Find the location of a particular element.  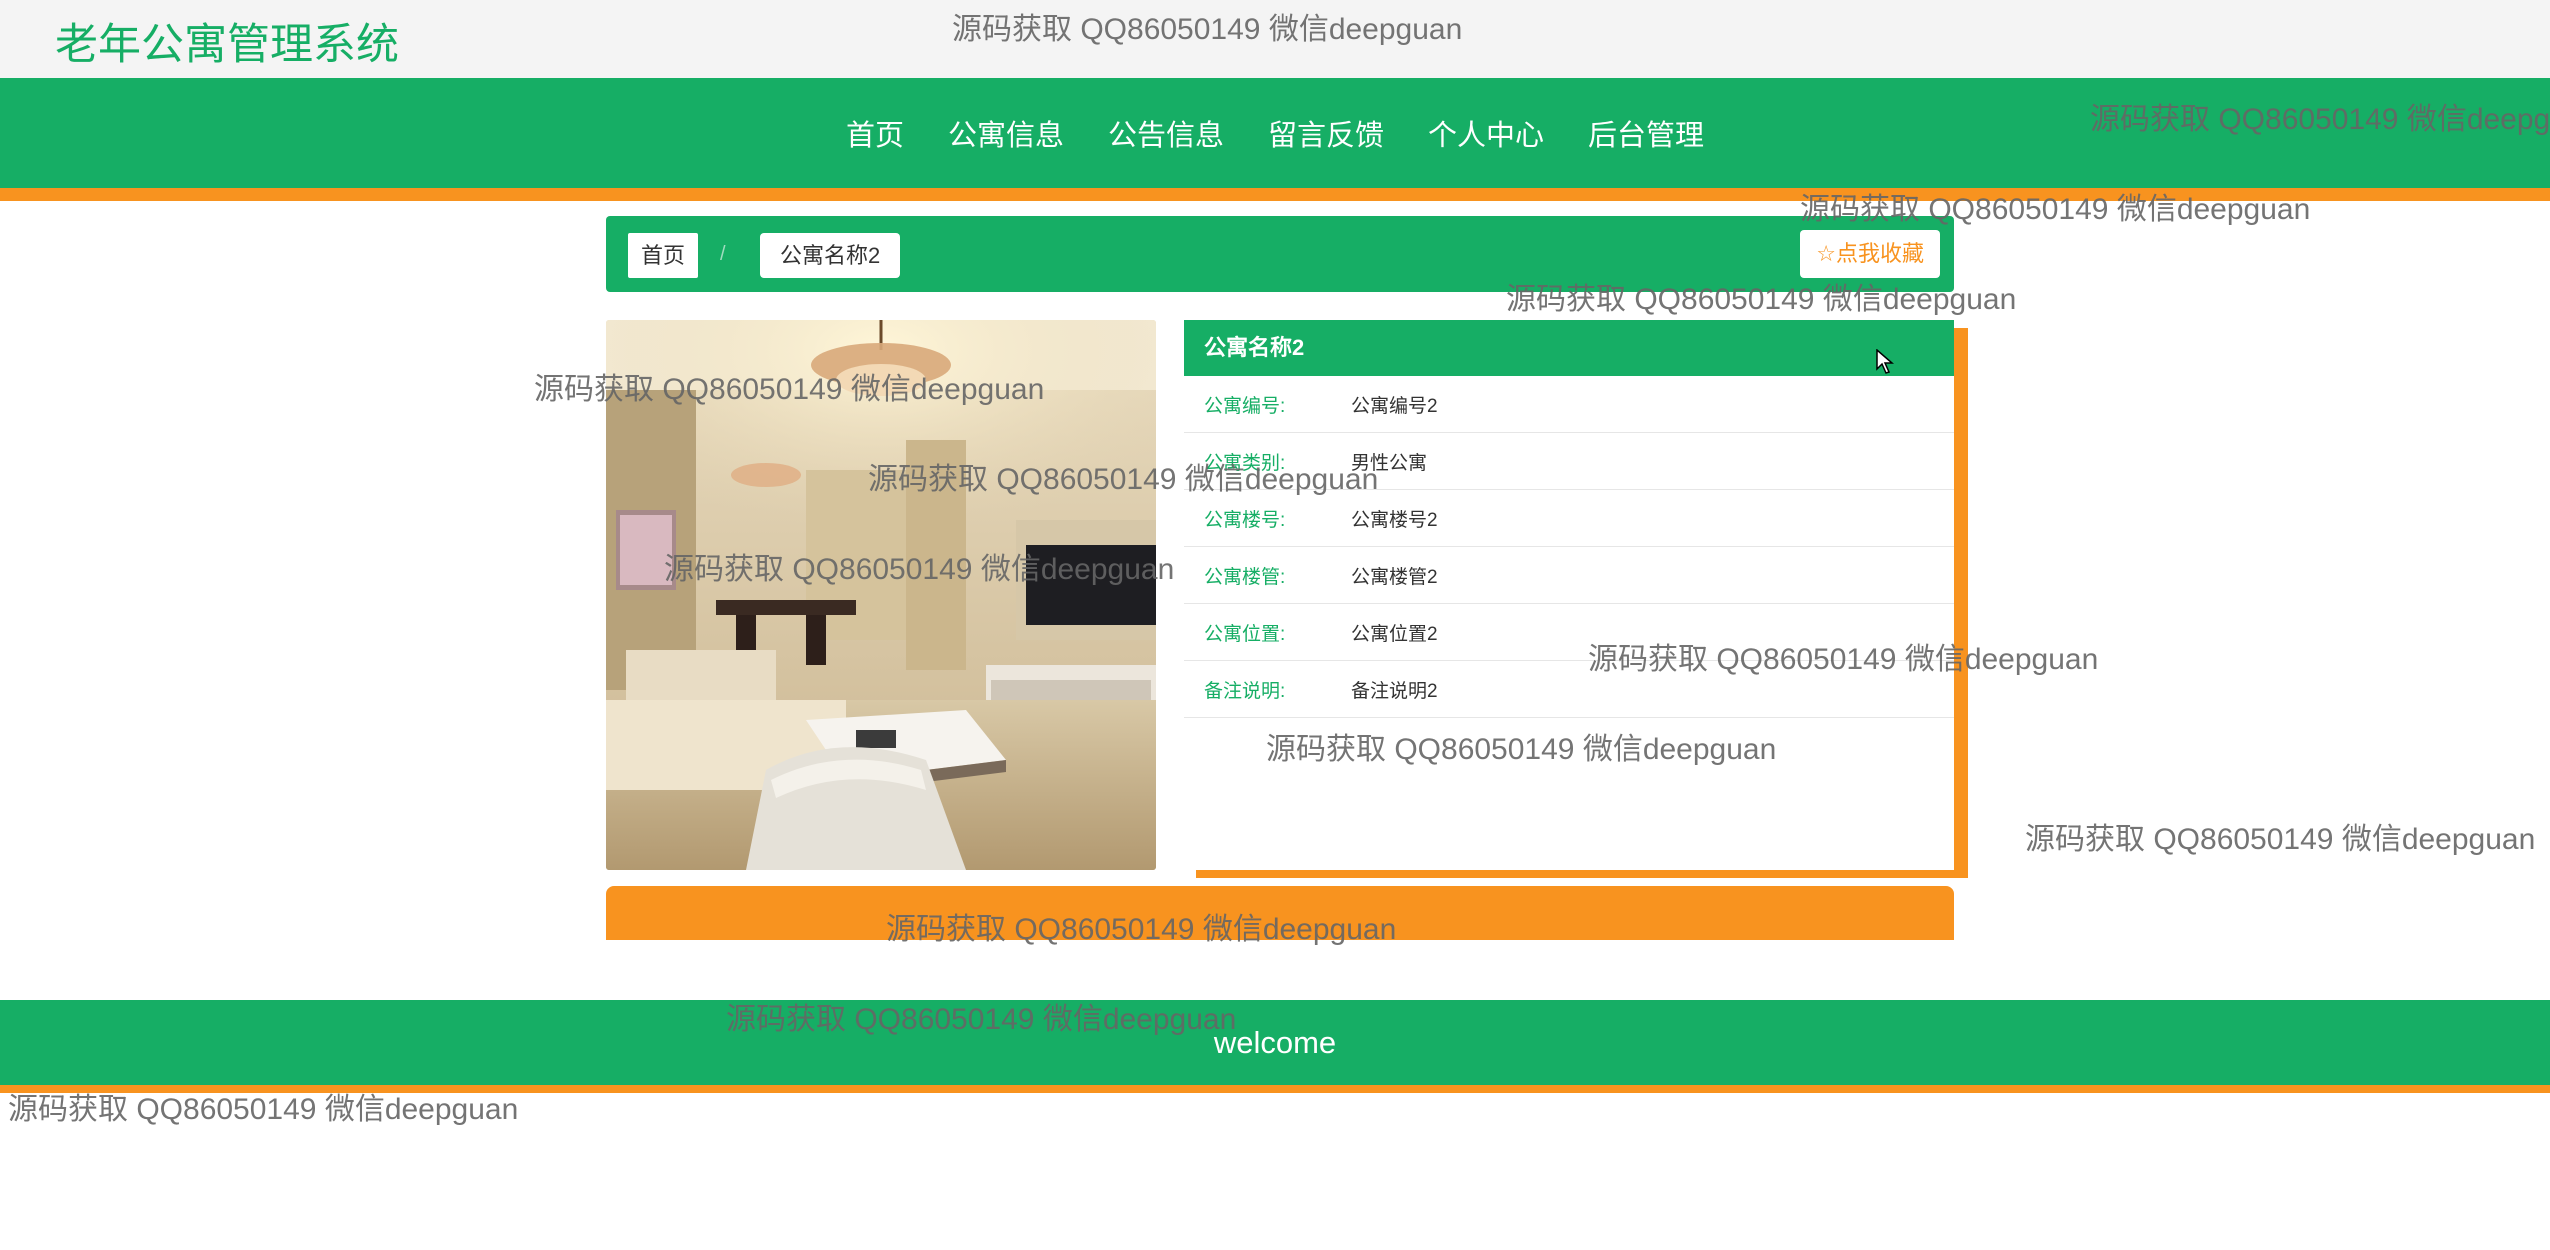

nav-item-notices: 公告信息 is located at coordinates (1166, 133).